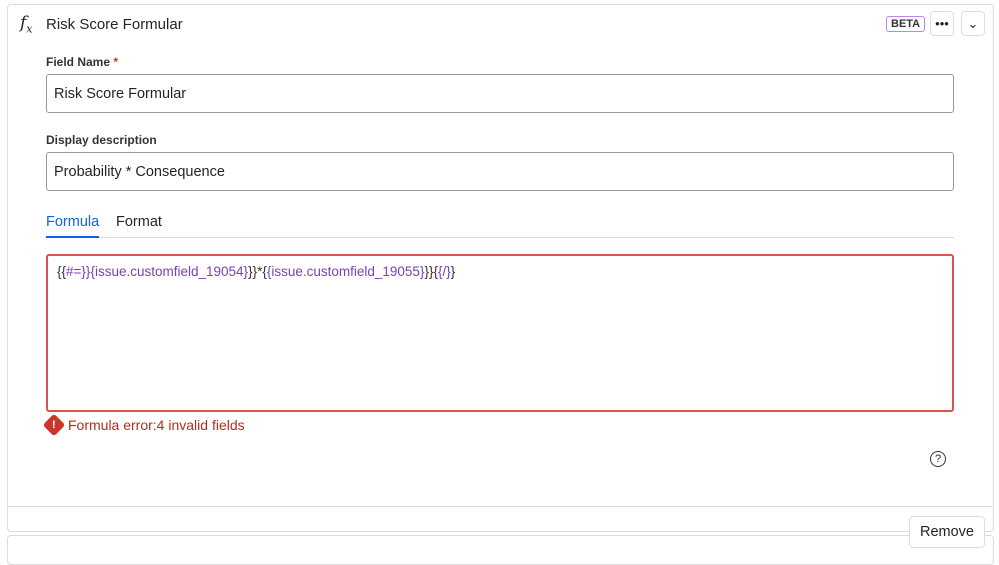  What do you see at coordinates (114, 24) in the screenshot?
I see `card-title: Risk Score Formular` at bounding box center [114, 24].